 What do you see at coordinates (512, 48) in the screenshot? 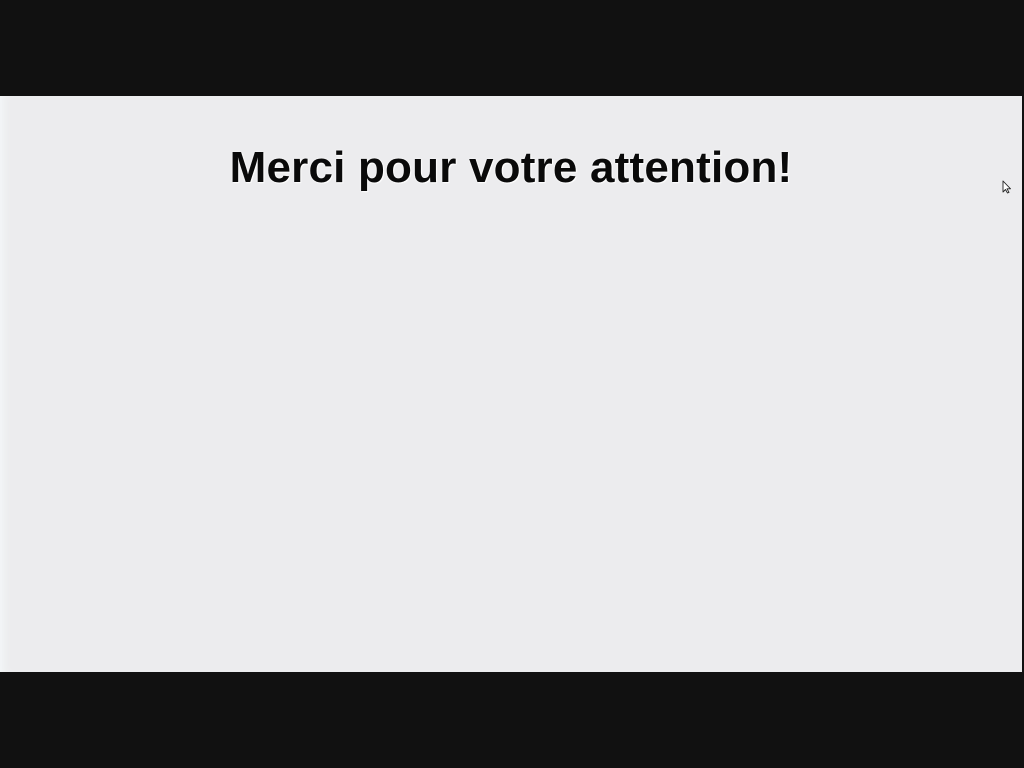
I see `letterbox-top` at bounding box center [512, 48].